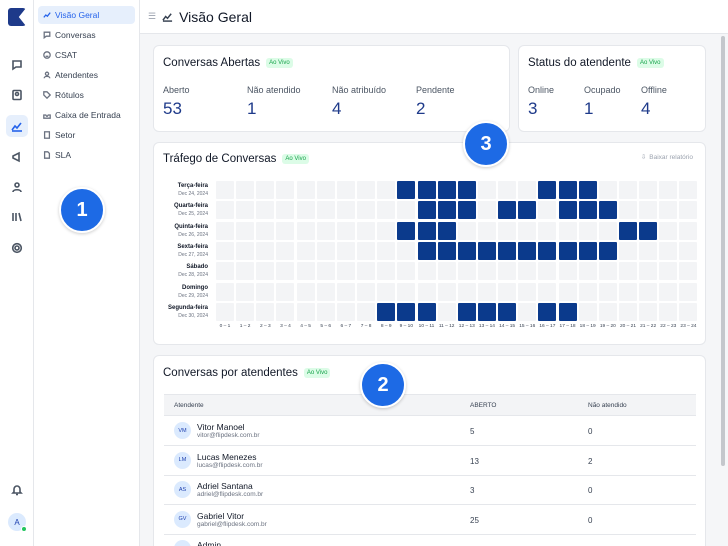 The width and height of the screenshot is (728, 546). I want to click on table-row: LM Lucas Menezes lucas@flipdesk.com.br 13 2, so click(430, 461).